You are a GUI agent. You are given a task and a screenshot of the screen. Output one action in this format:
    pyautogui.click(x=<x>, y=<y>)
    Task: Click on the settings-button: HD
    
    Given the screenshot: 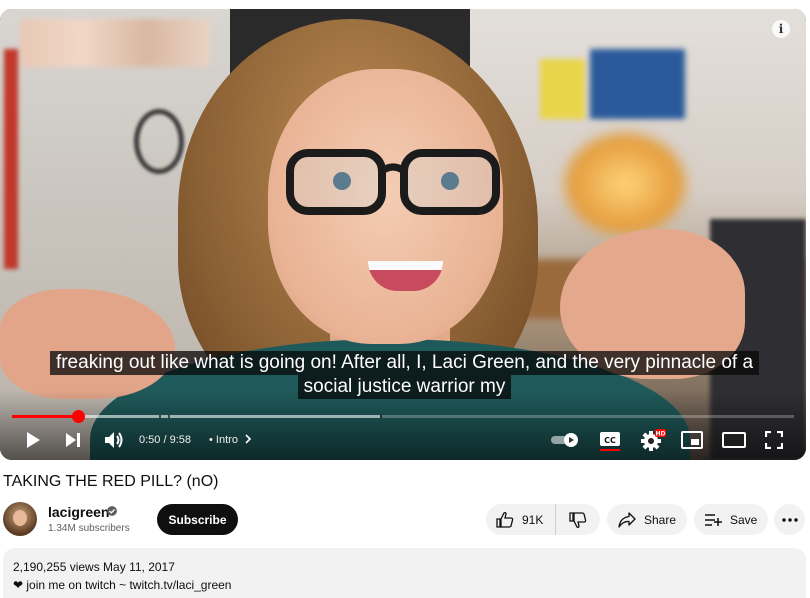 What is the action you would take?
    pyautogui.click(x=653, y=440)
    